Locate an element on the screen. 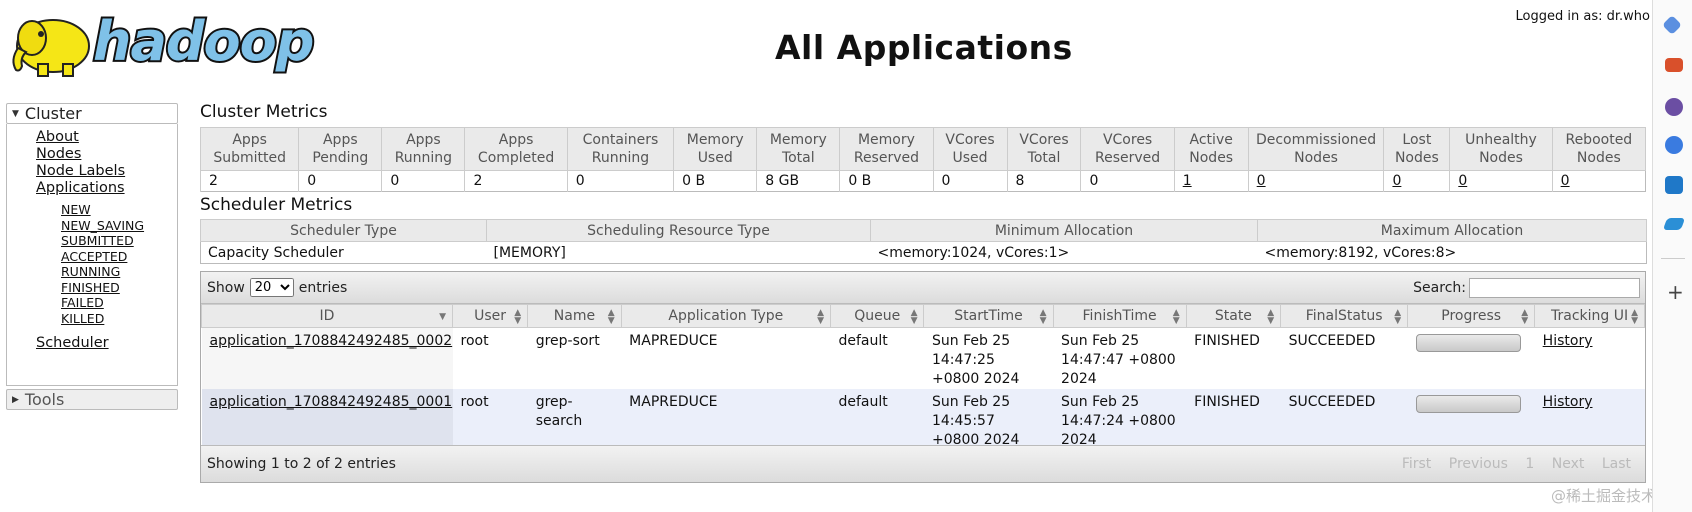 The height and width of the screenshot is (512, 1692). hadoop-logo: hadoop is located at coordinates (162, 44).